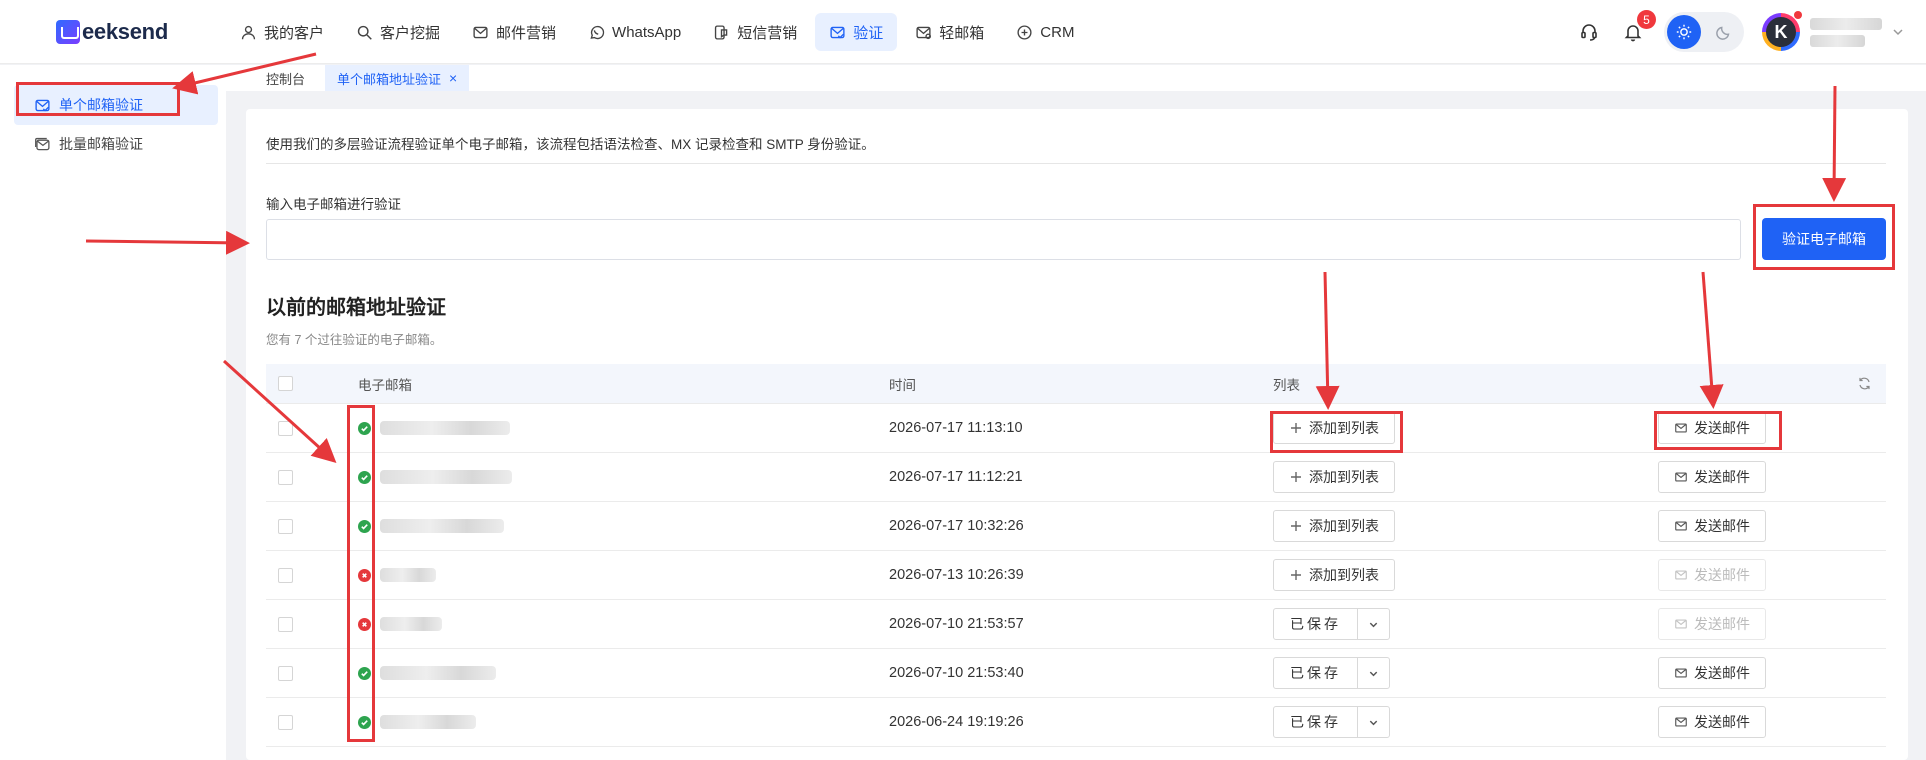  Describe the element at coordinates (1864, 383) in the screenshot. I see `refresh-icon` at that location.